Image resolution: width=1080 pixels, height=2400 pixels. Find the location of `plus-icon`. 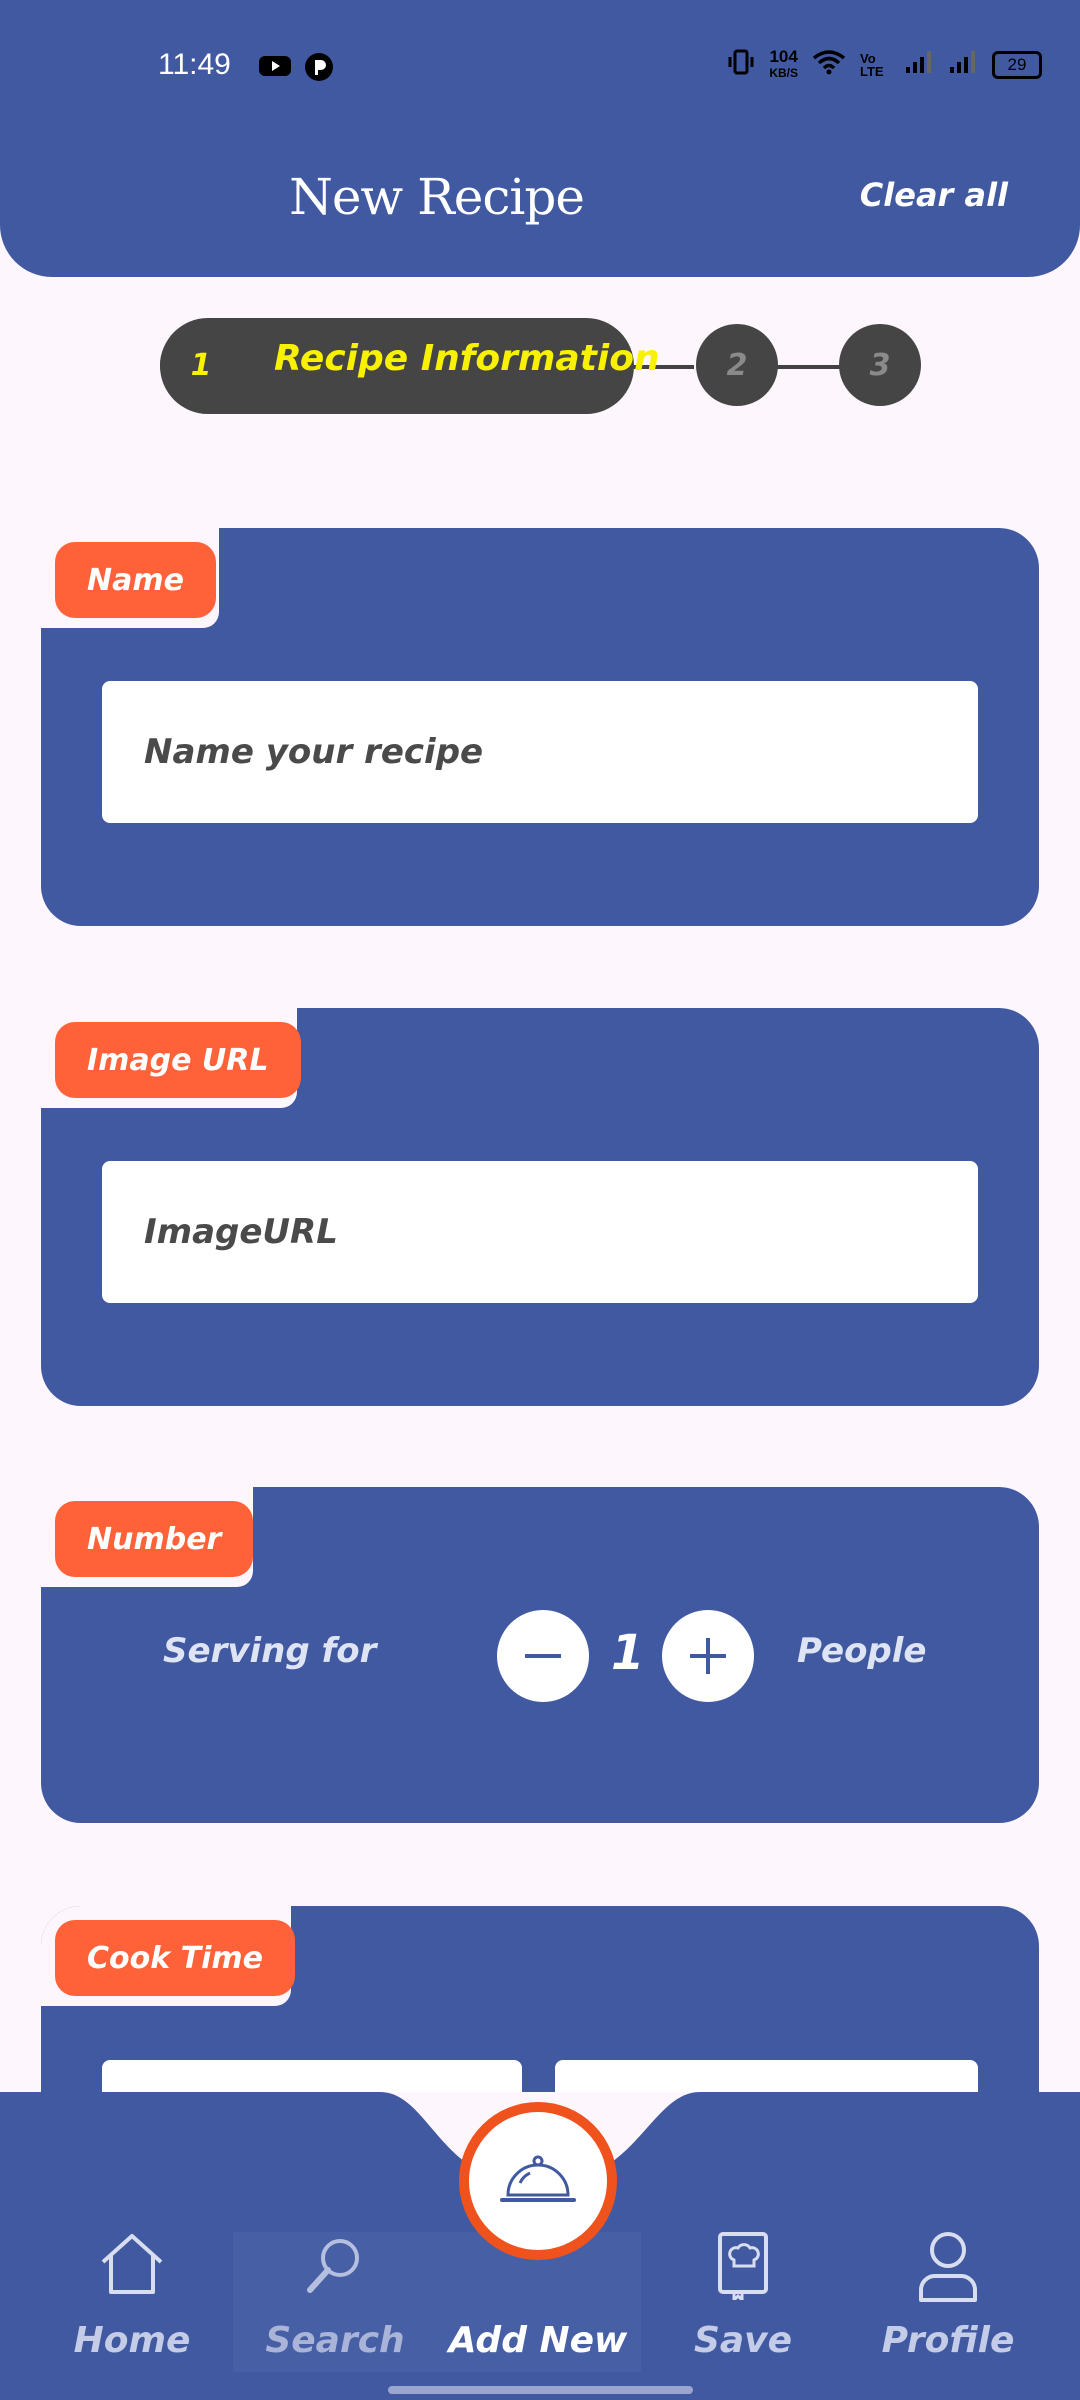

plus-icon is located at coordinates (708, 1656).